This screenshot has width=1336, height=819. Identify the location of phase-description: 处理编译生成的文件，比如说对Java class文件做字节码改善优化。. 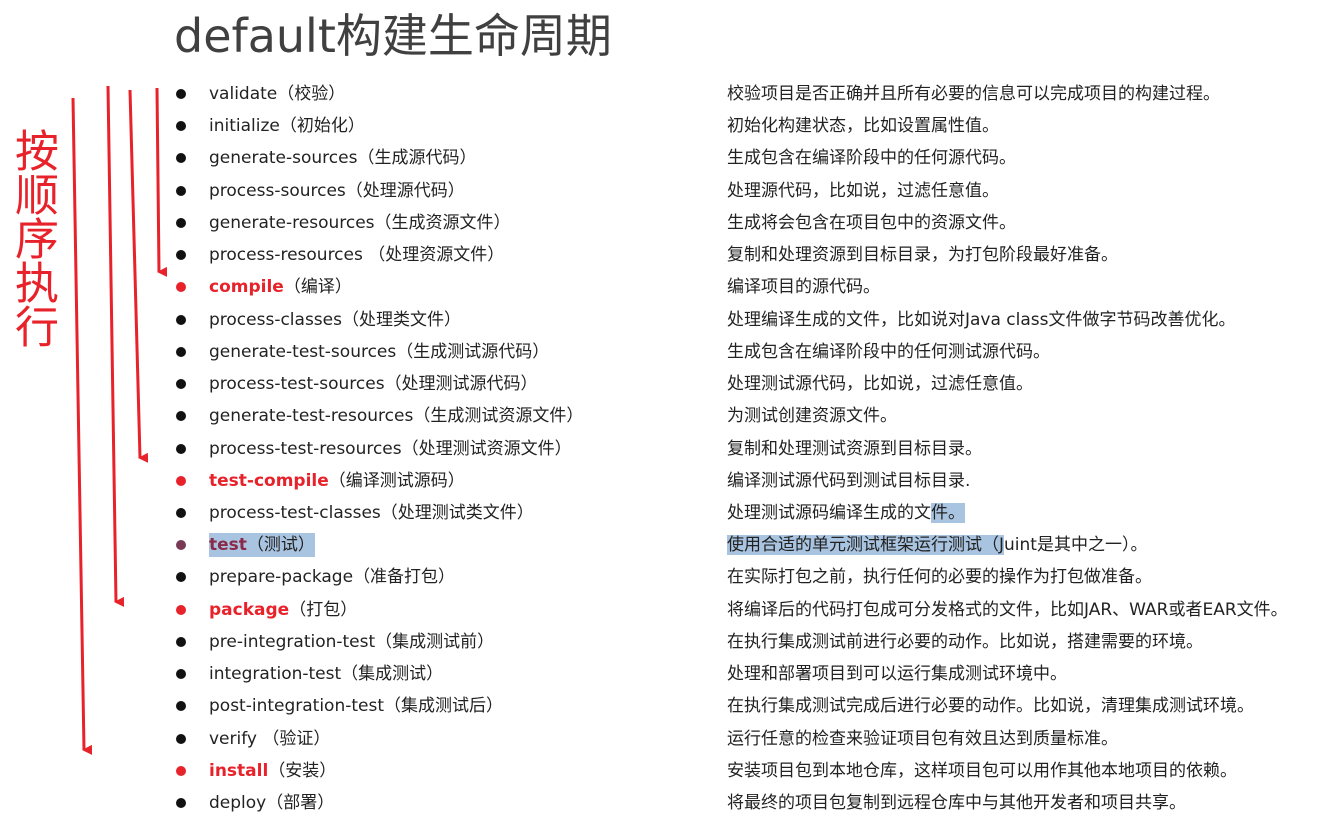
(981, 320).